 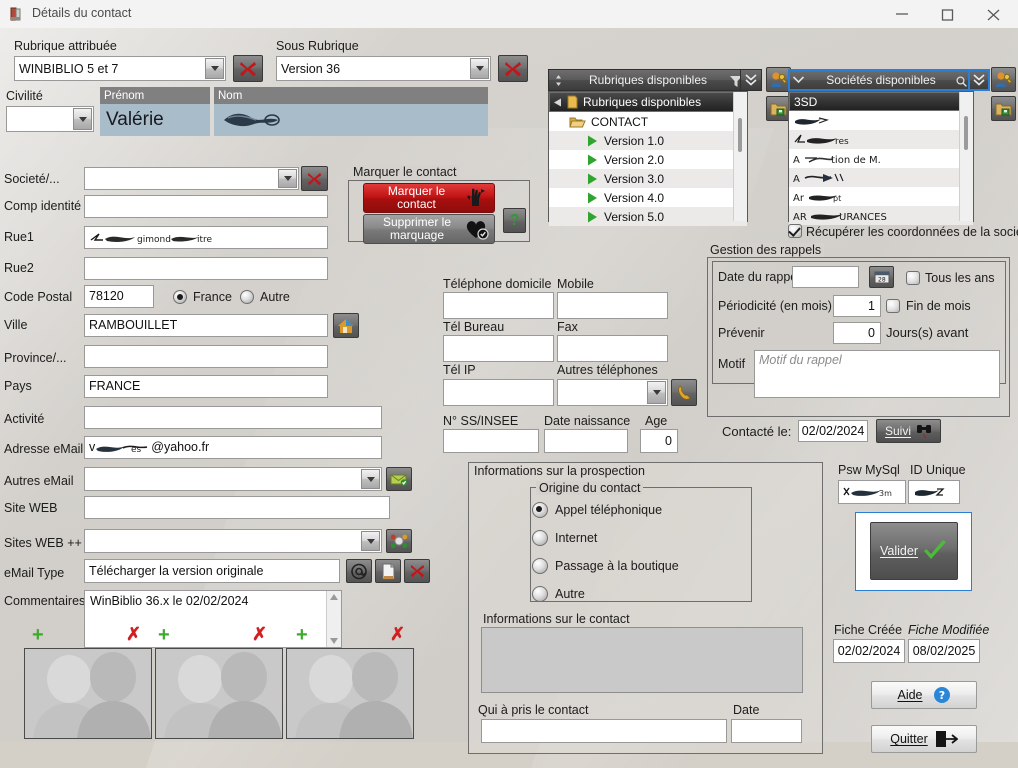 I want to click on tree-root-row: Rubriques disponibles, so click(x=643, y=102).